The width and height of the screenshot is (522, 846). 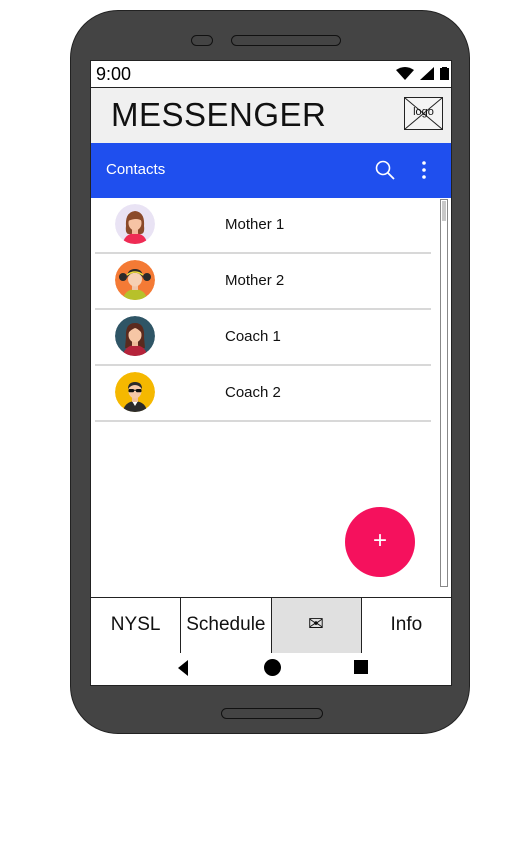 I want to click on recents-icon, so click(x=361, y=667).